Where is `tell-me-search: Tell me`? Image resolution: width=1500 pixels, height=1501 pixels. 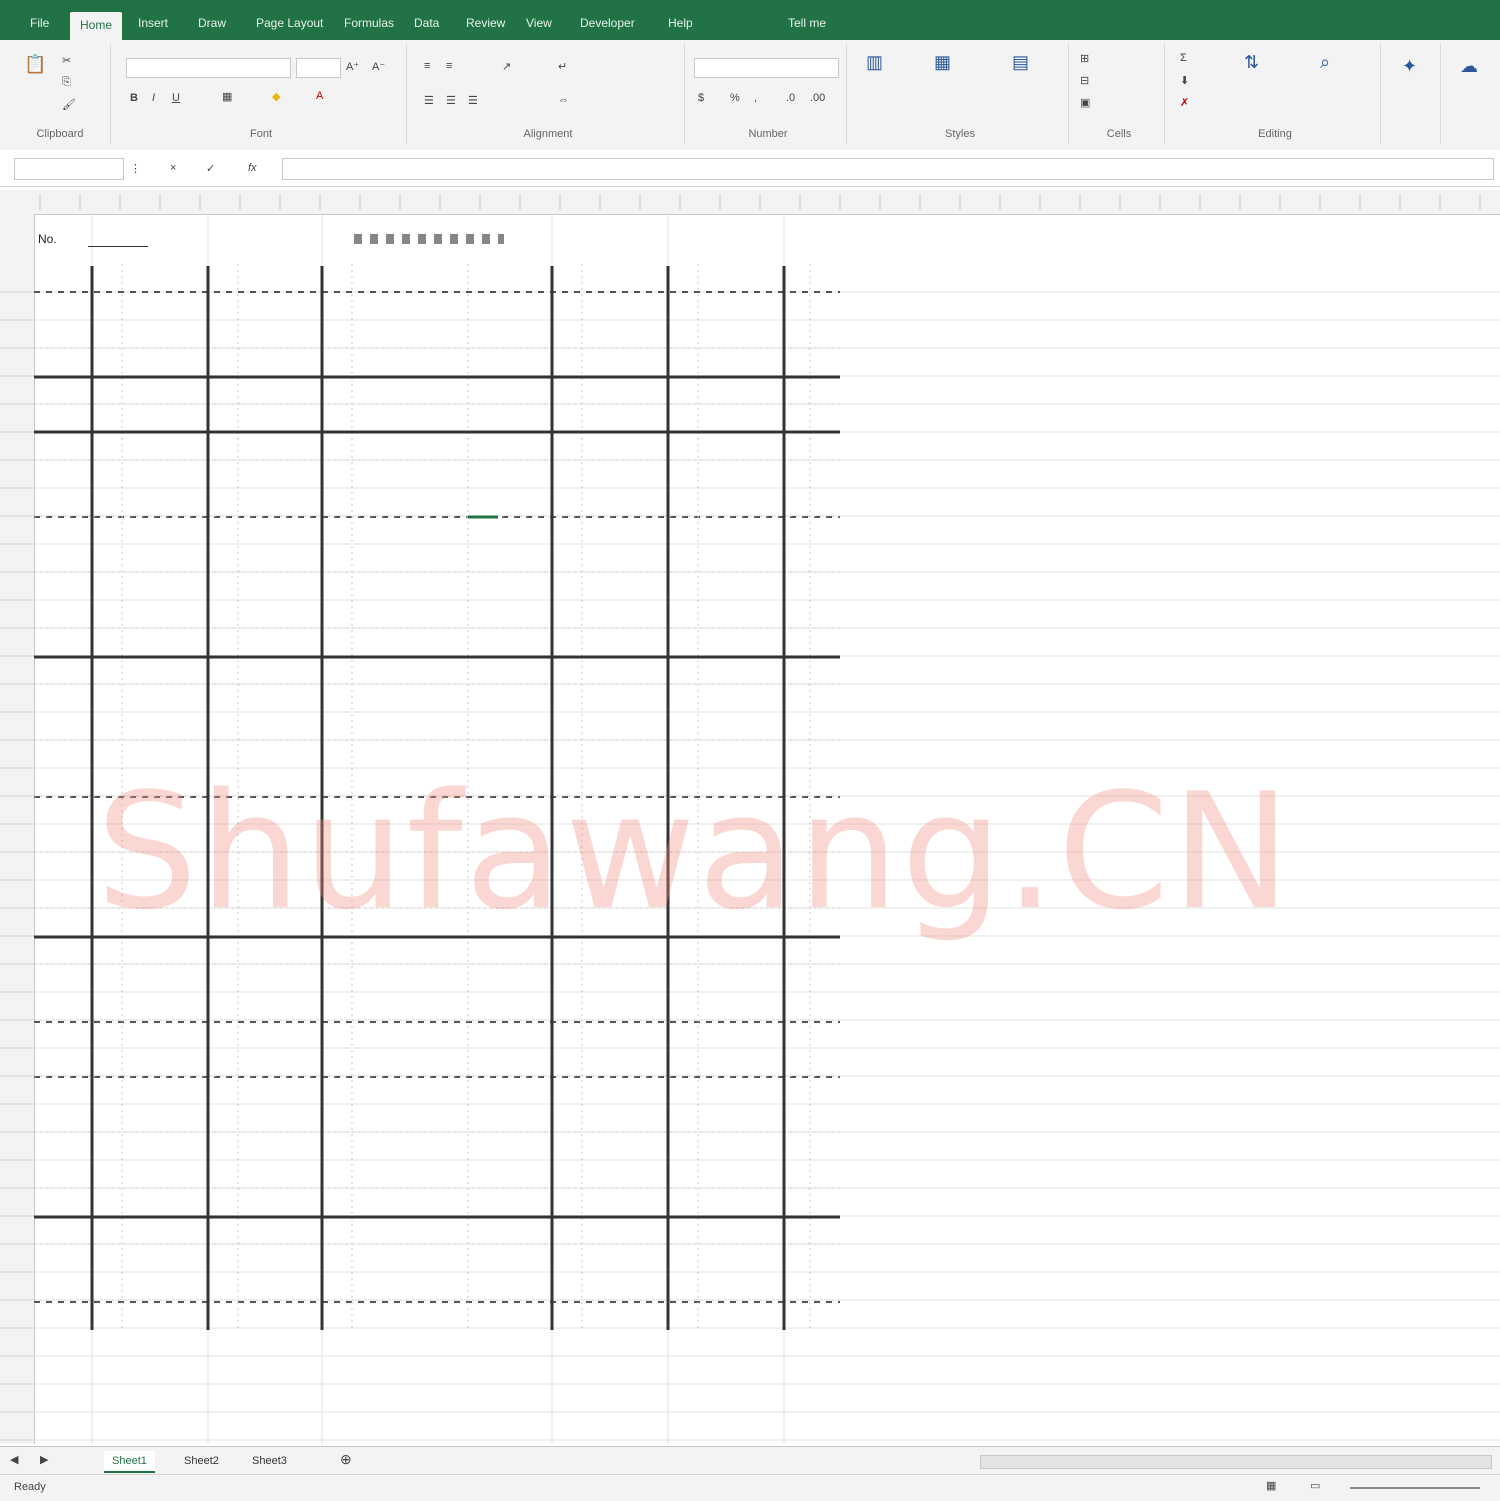
tell-me-search: Tell me is located at coordinates (807, 23).